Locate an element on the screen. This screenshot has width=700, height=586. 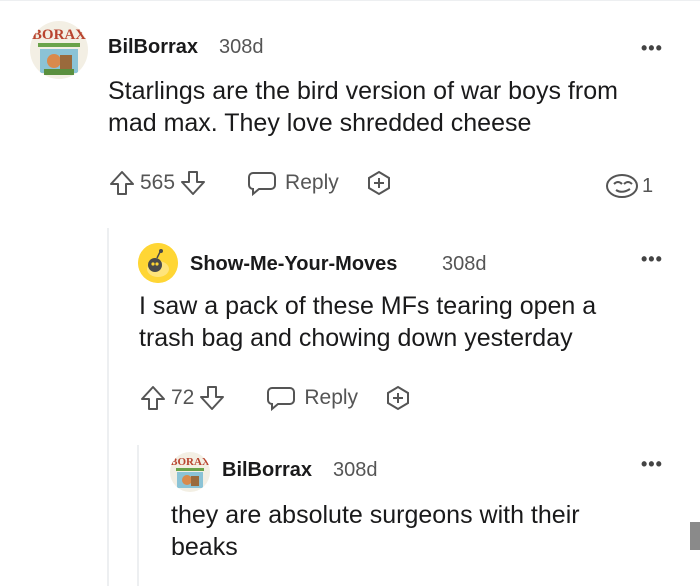
comment-actions: 72 Reply is located at coordinates (275, 398).